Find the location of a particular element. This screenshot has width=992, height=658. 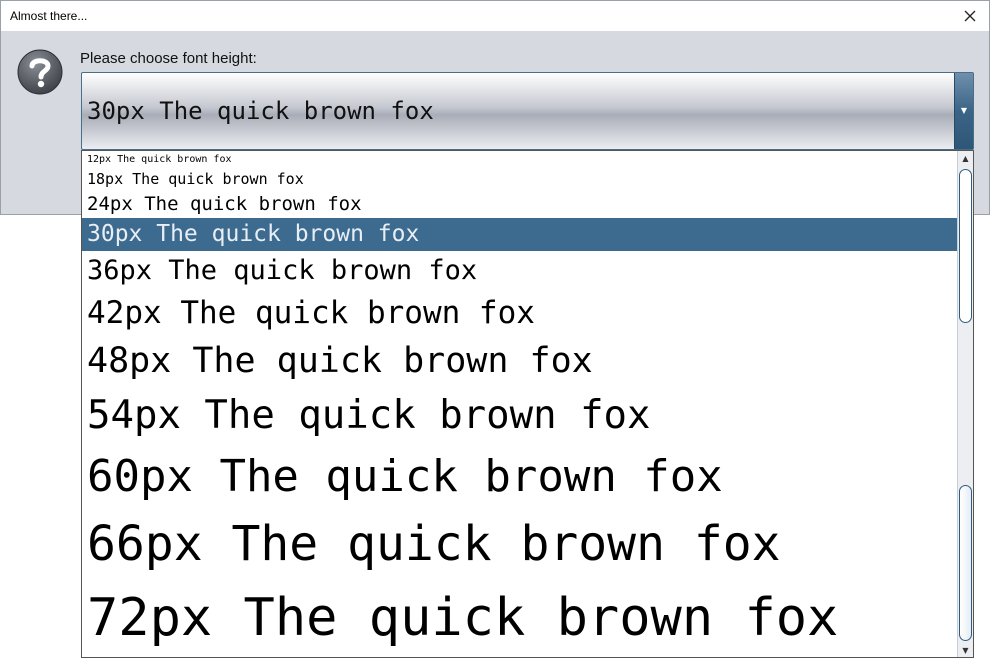

chevron-up-icon: ▲ is located at coordinates (965, 158).